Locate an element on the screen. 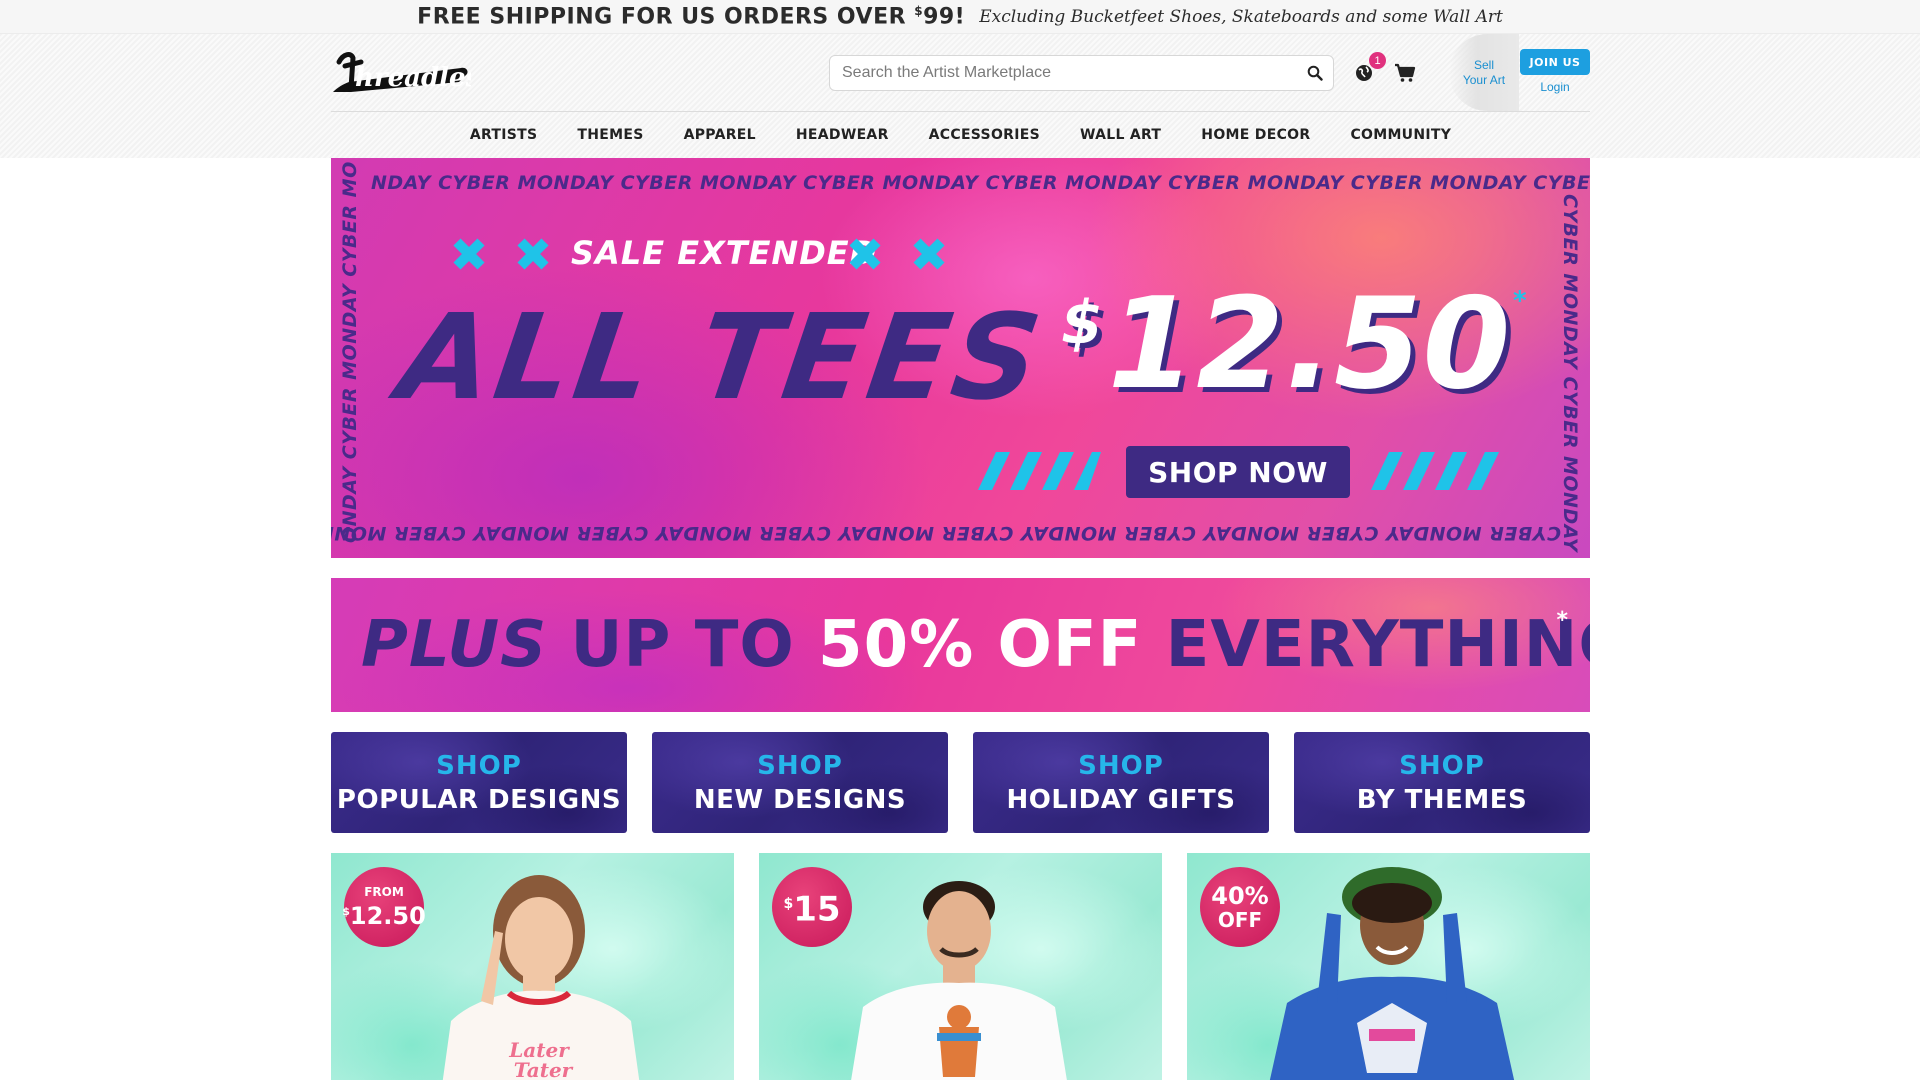 The image size is (1920, 1080). sell-line-1: Sell is located at coordinates (1483, 64).